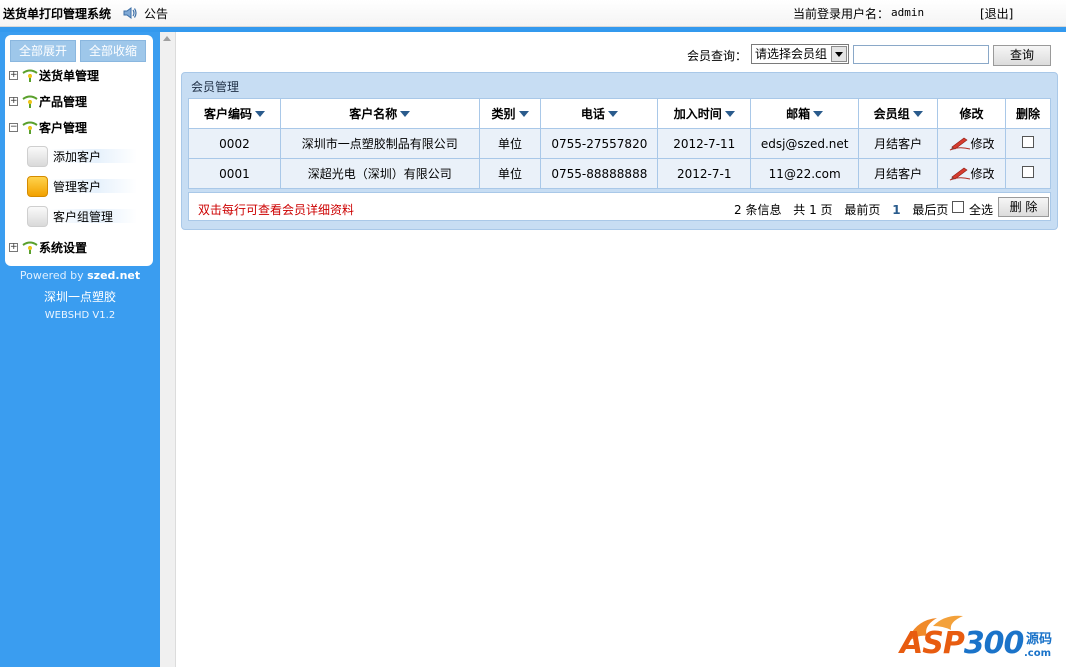 This screenshot has height=667, width=1066. Describe the element at coordinates (1023, 207) in the screenshot. I see `delete-button: 删 除` at that location.